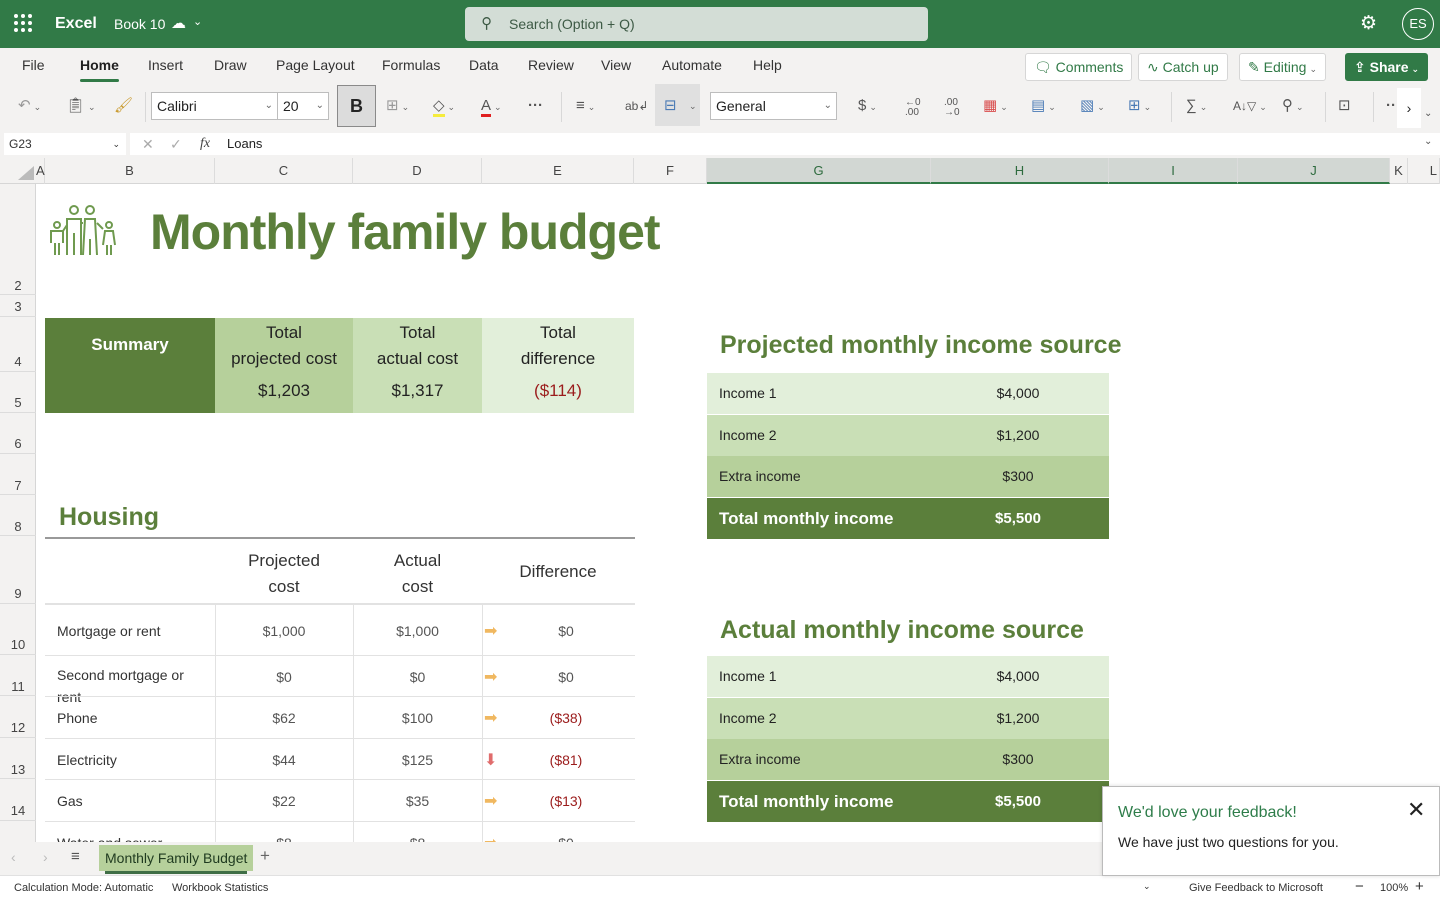 This screenshot has width=1440, height=900. I want to click on expense-name: Phone, so click(77, 718).